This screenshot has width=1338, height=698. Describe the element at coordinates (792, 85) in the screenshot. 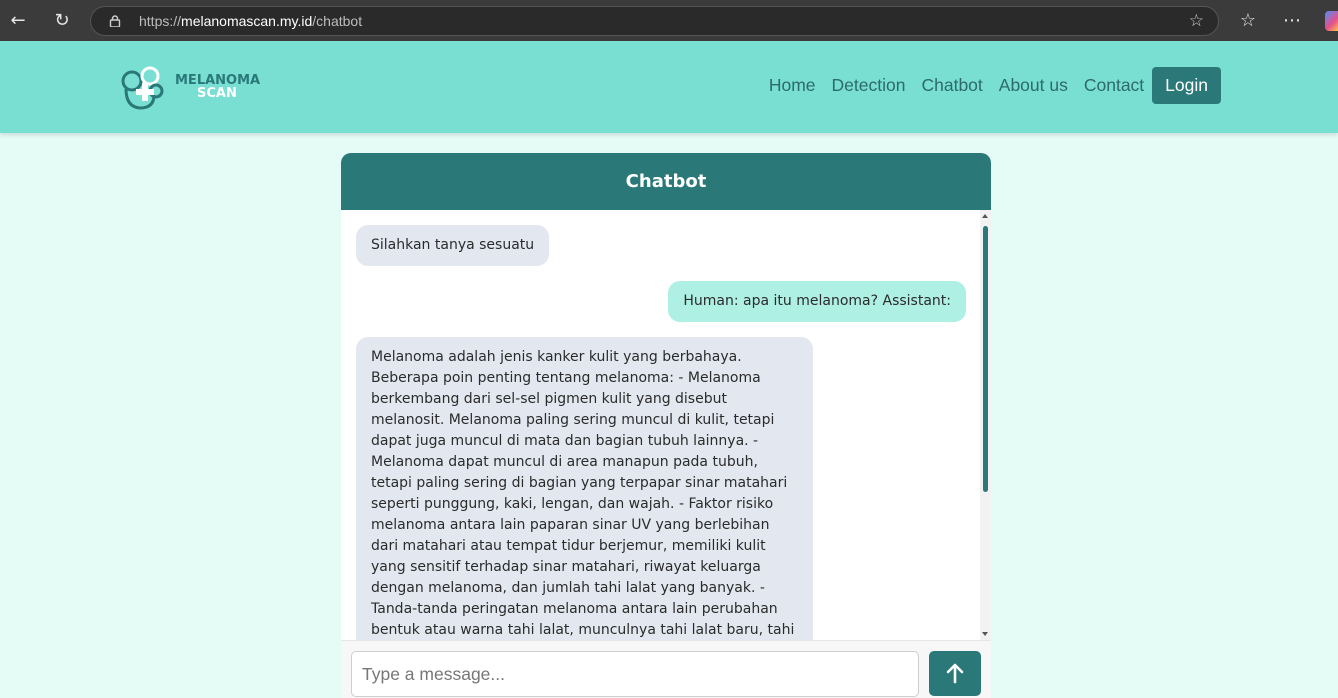

I see `nav-home: Home` at that location.